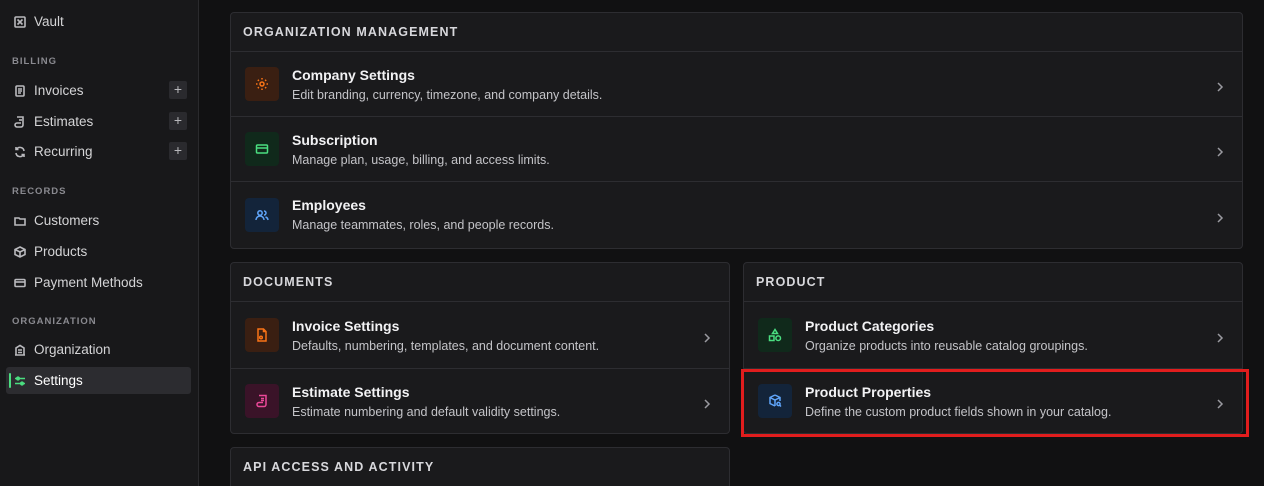  Describe the element at coordinates (20, 381) in the screenshot. I see `sliders-icon` at that location.